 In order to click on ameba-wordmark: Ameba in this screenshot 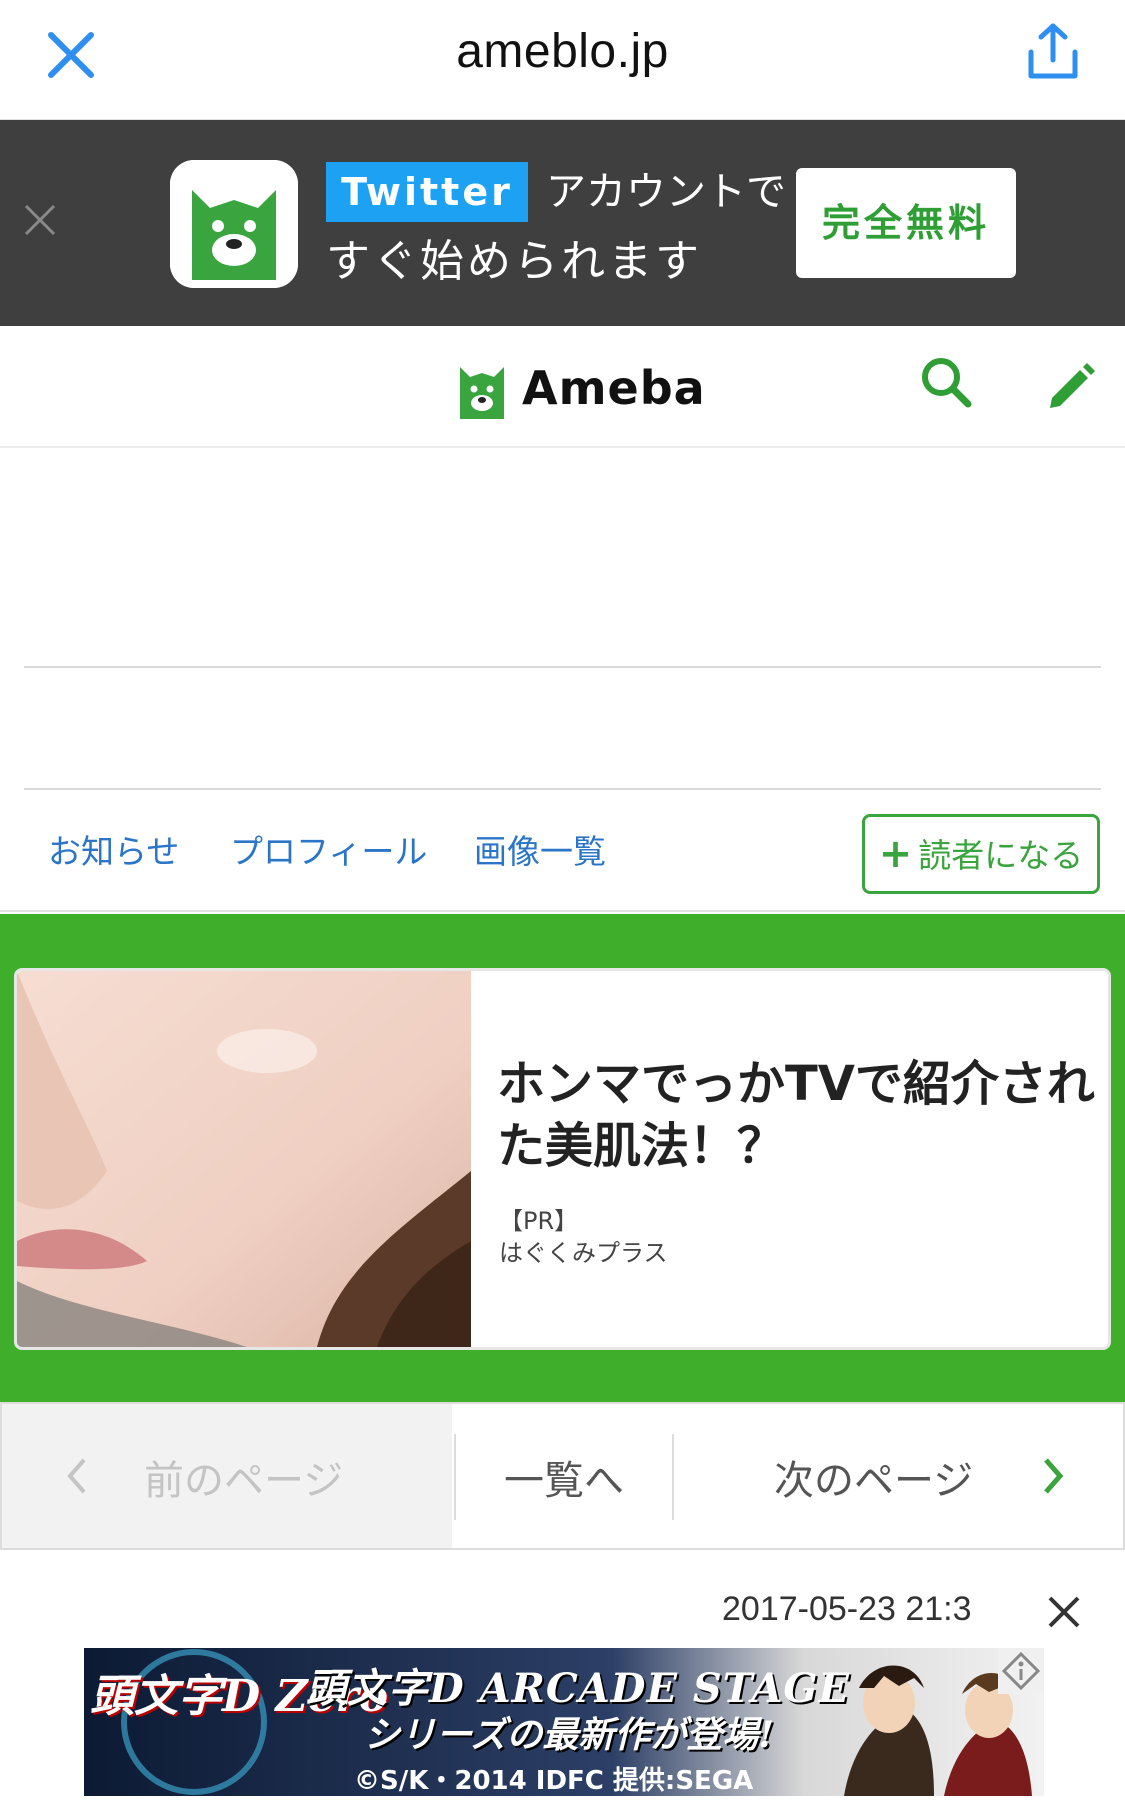, I will do `click(614, 388)`.